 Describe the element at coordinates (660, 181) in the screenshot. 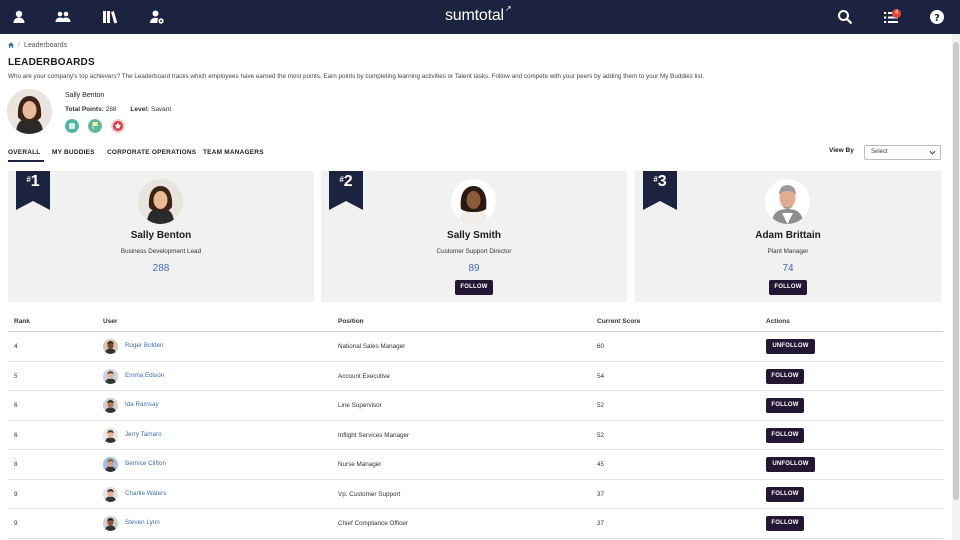

I see `rank-number: #3` at that location.